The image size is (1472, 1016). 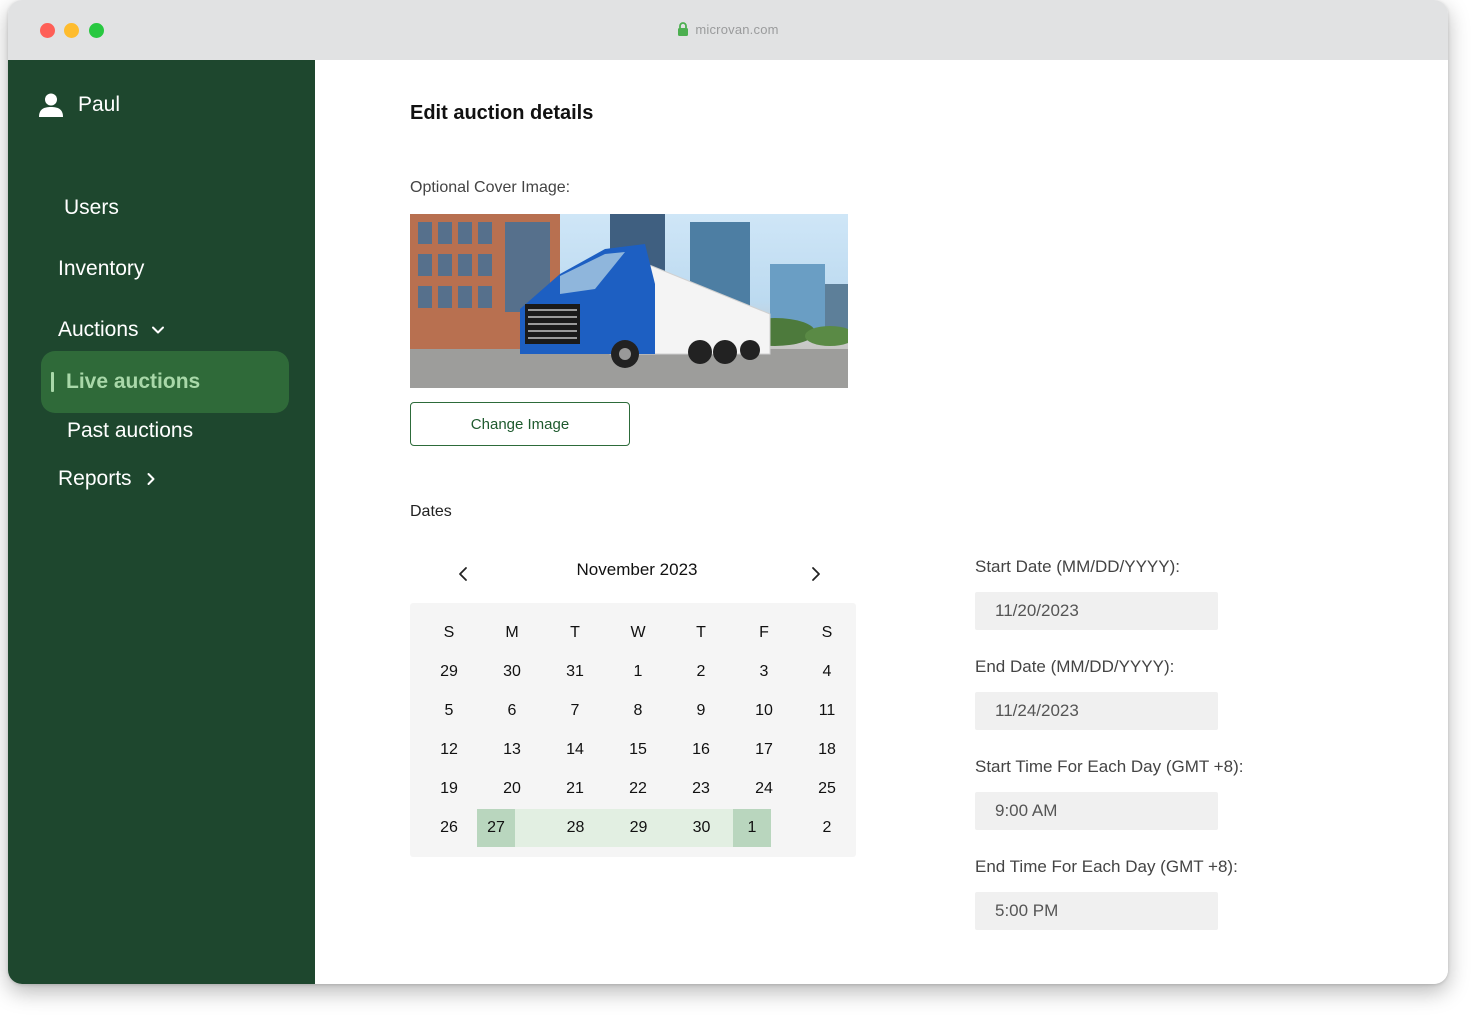 What do you see at coordinates (638, 789) in the screenshot?
I see `calendar-day: 22` at bounding box center [638, 789].